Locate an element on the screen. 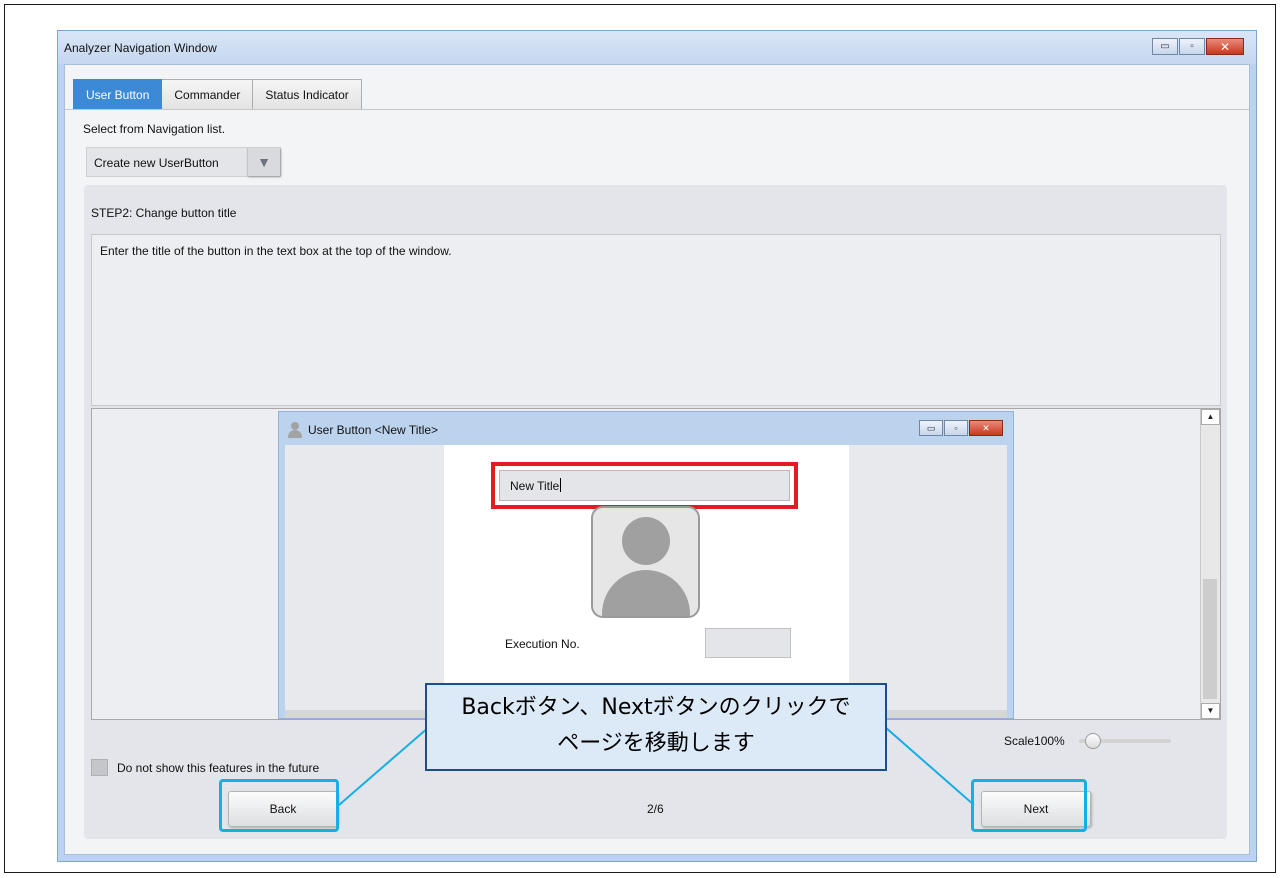  maximize-button: ▫ is located at coordinates (1192, 46).